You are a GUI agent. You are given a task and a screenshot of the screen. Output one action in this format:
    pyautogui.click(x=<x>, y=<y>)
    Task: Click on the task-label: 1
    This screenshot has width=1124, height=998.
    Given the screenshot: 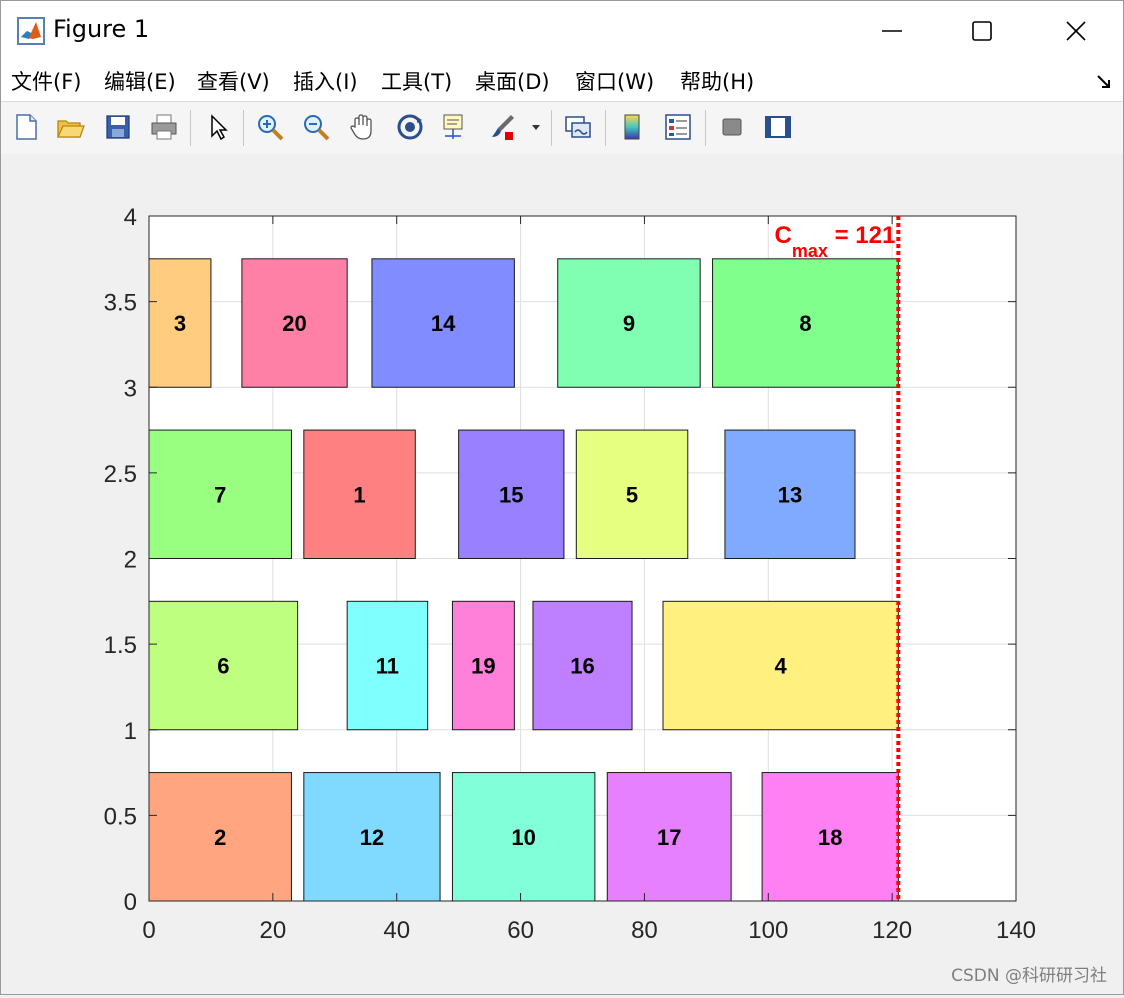 What is the action you would take?
    pyautogui.click(x=359, y=494)
    